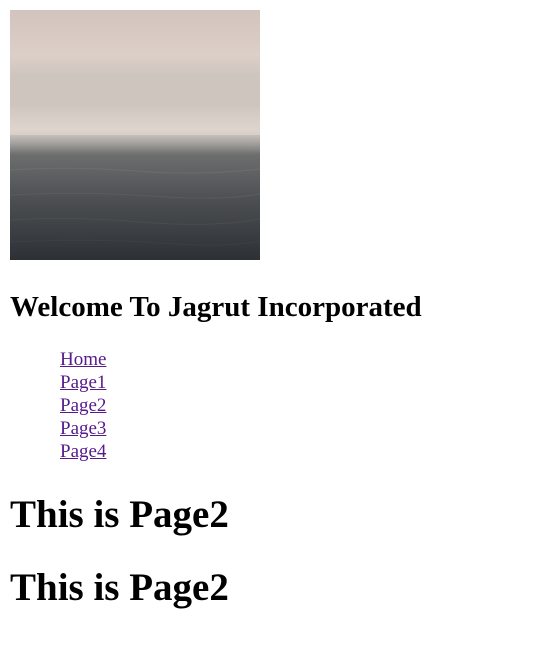 Image resolution: width=559 pixels, height=645 pixels. I want to click on nav-item-page4: Page4, so click(83, 451).